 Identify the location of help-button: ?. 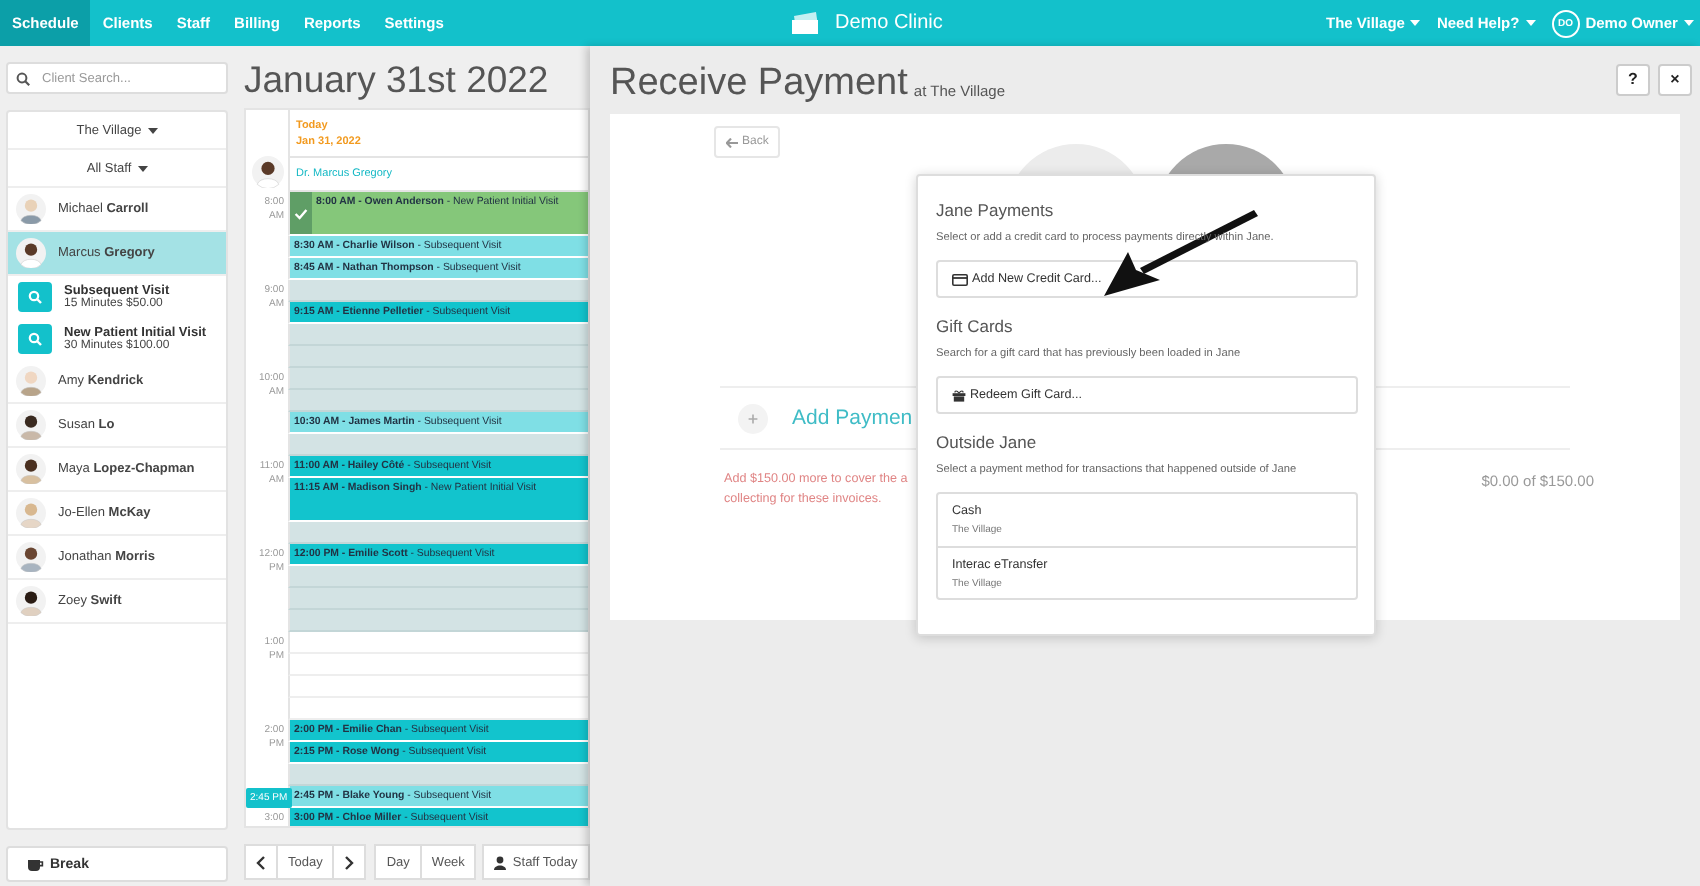
(1633, 79).